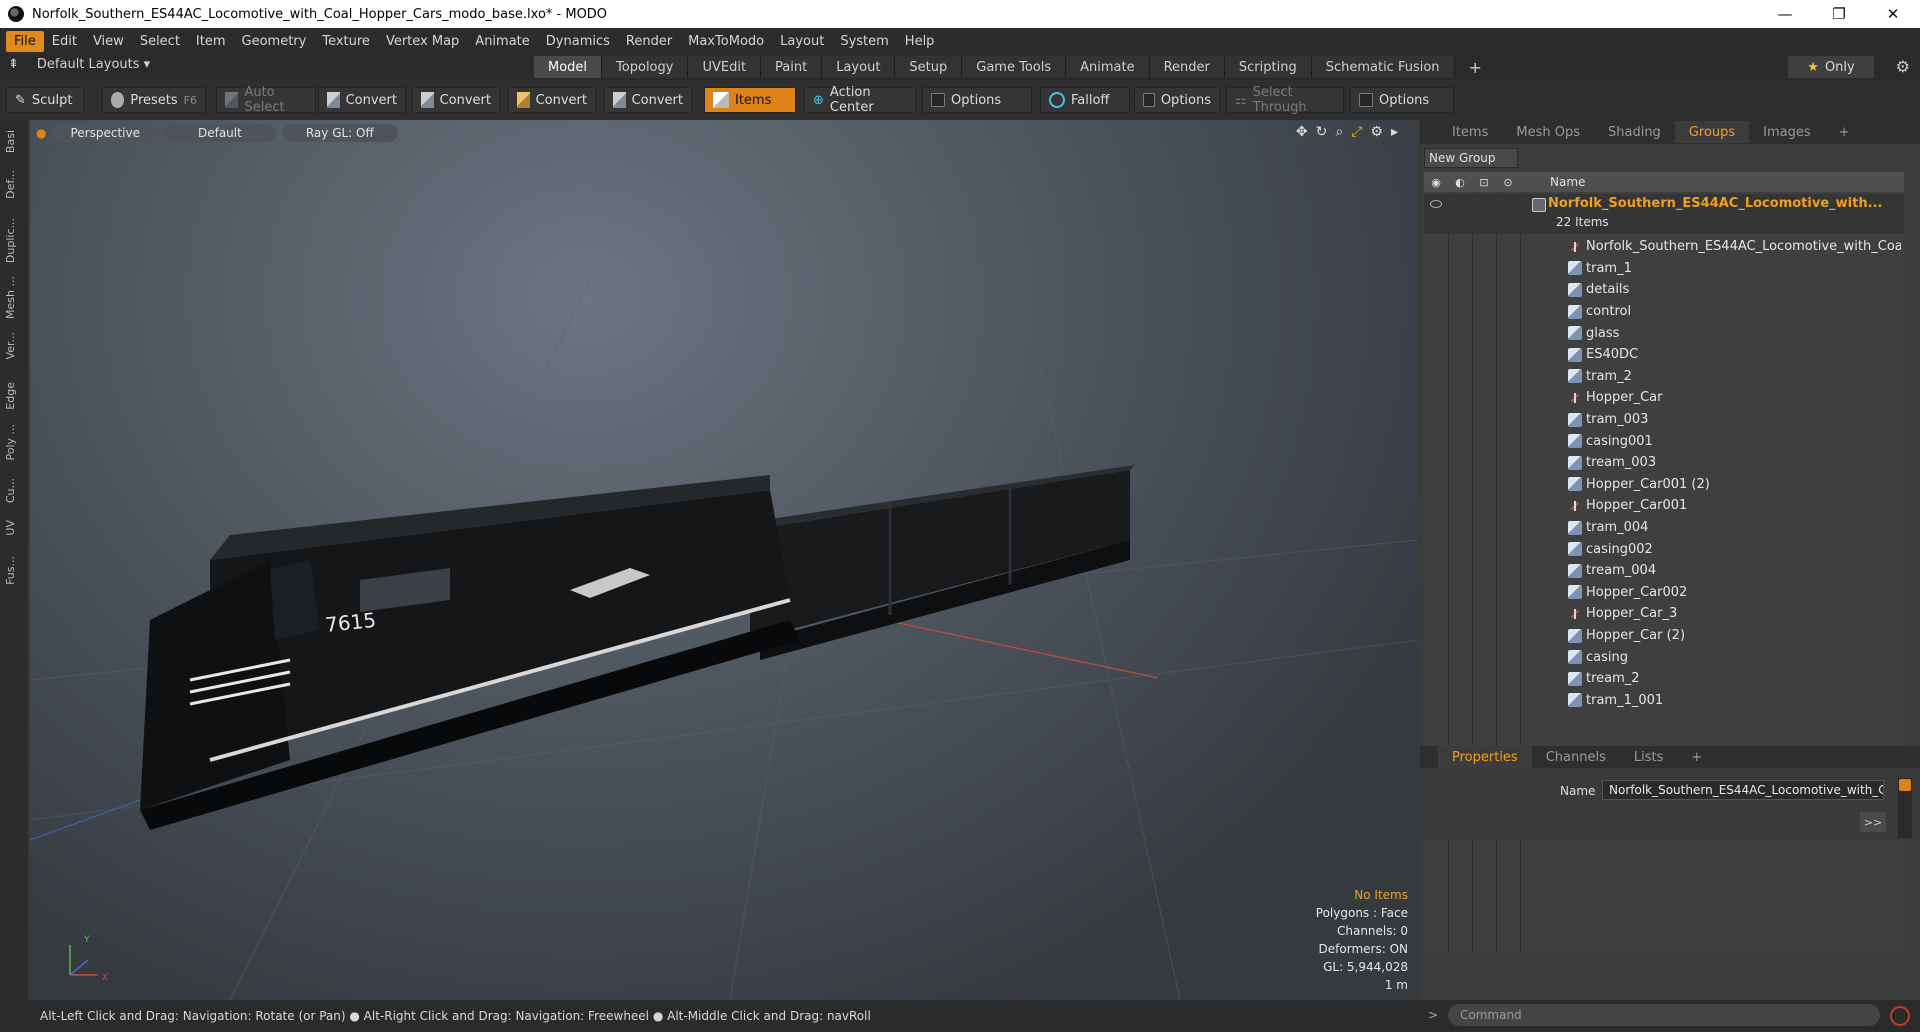 The width and height of the screenshot is (1920, 1032). I want to click on expand-arrow-icon: ▸, so click(1394, 132).